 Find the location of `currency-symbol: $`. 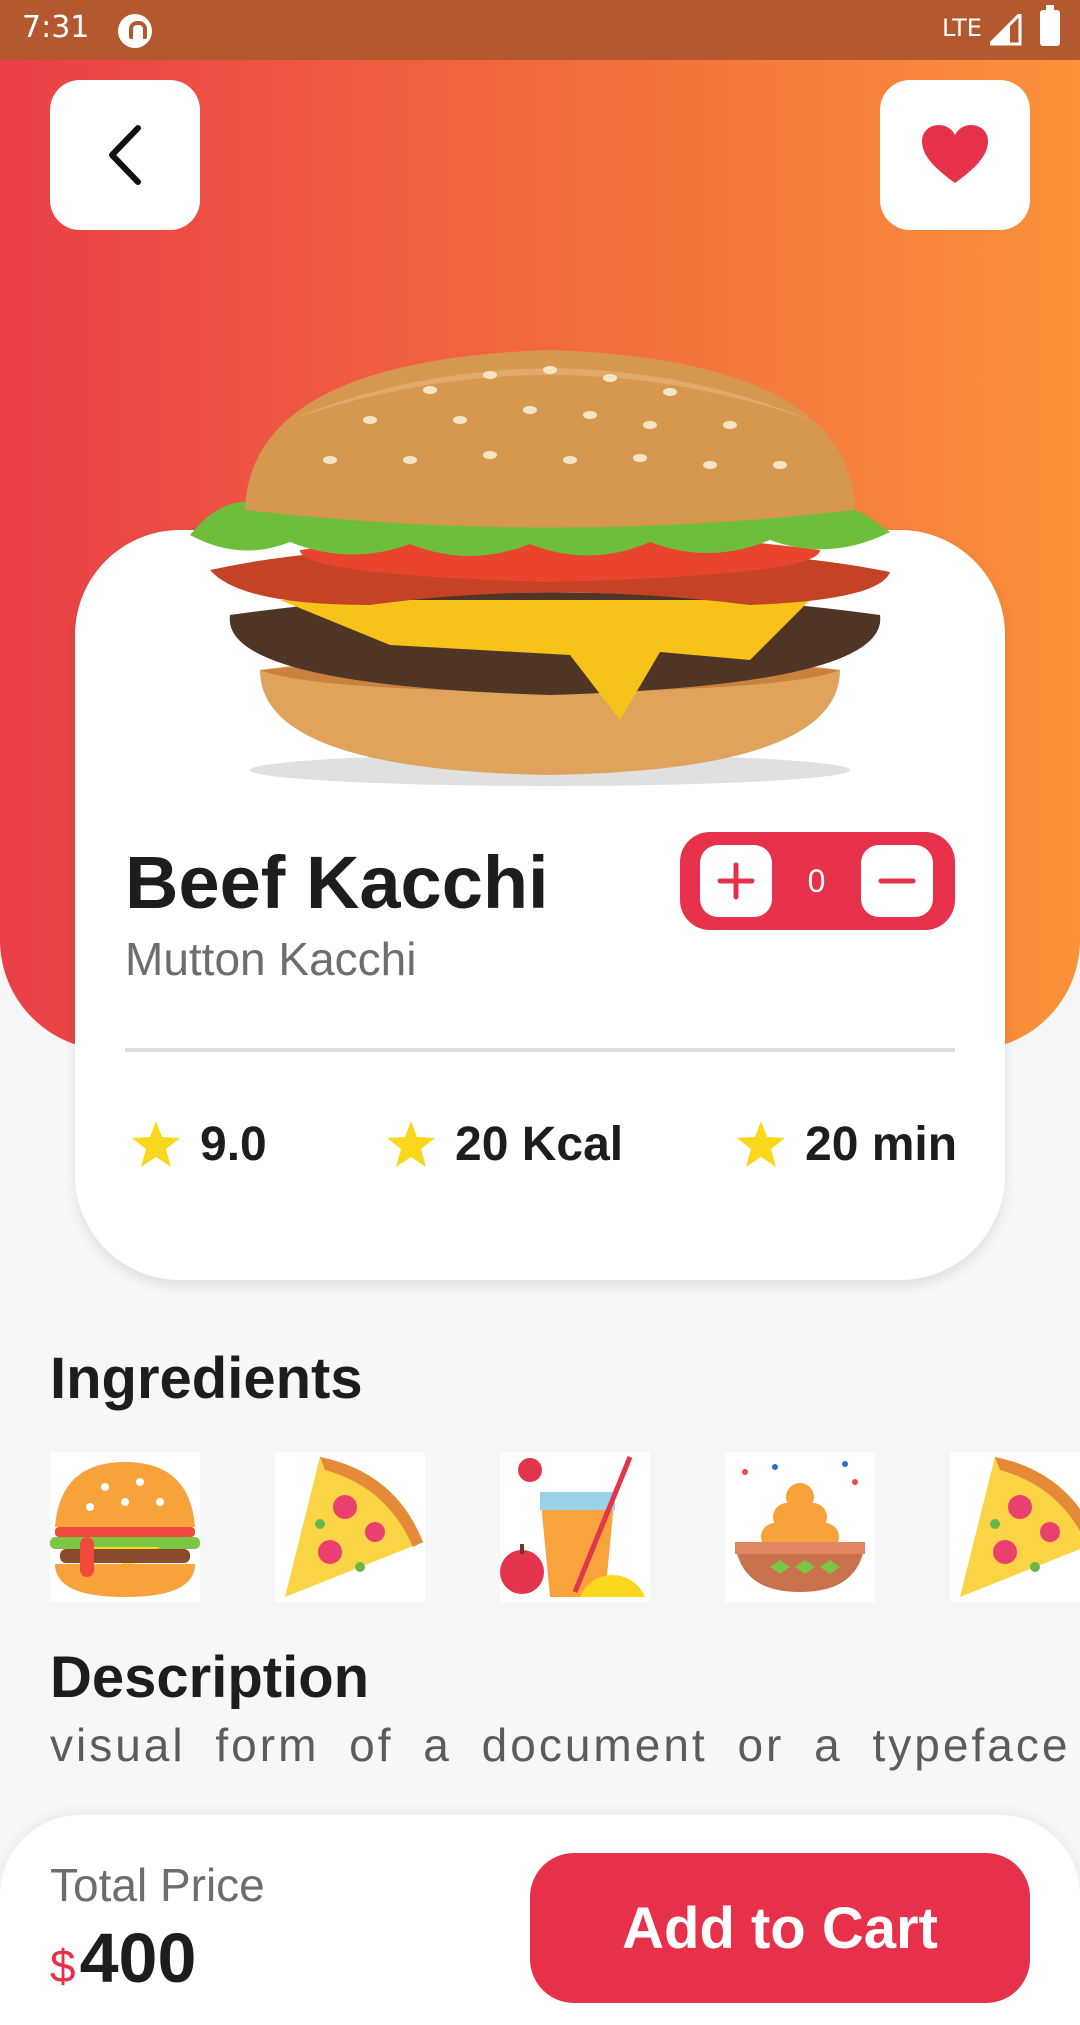

currency-symbol: $ is located at coordinates (63, 1966).